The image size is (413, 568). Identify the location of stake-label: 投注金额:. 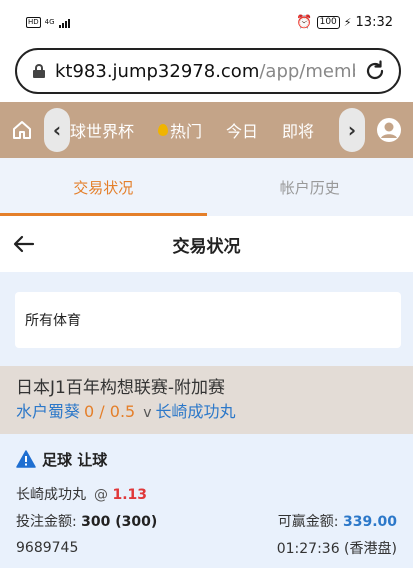
(46, 521).